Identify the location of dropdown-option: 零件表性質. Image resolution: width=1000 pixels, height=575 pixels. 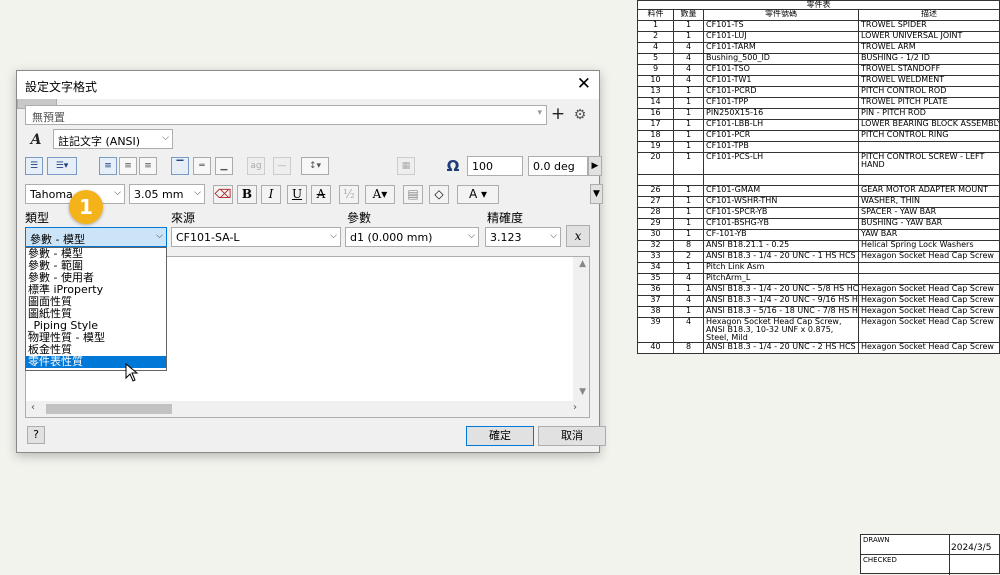
(96, 362).